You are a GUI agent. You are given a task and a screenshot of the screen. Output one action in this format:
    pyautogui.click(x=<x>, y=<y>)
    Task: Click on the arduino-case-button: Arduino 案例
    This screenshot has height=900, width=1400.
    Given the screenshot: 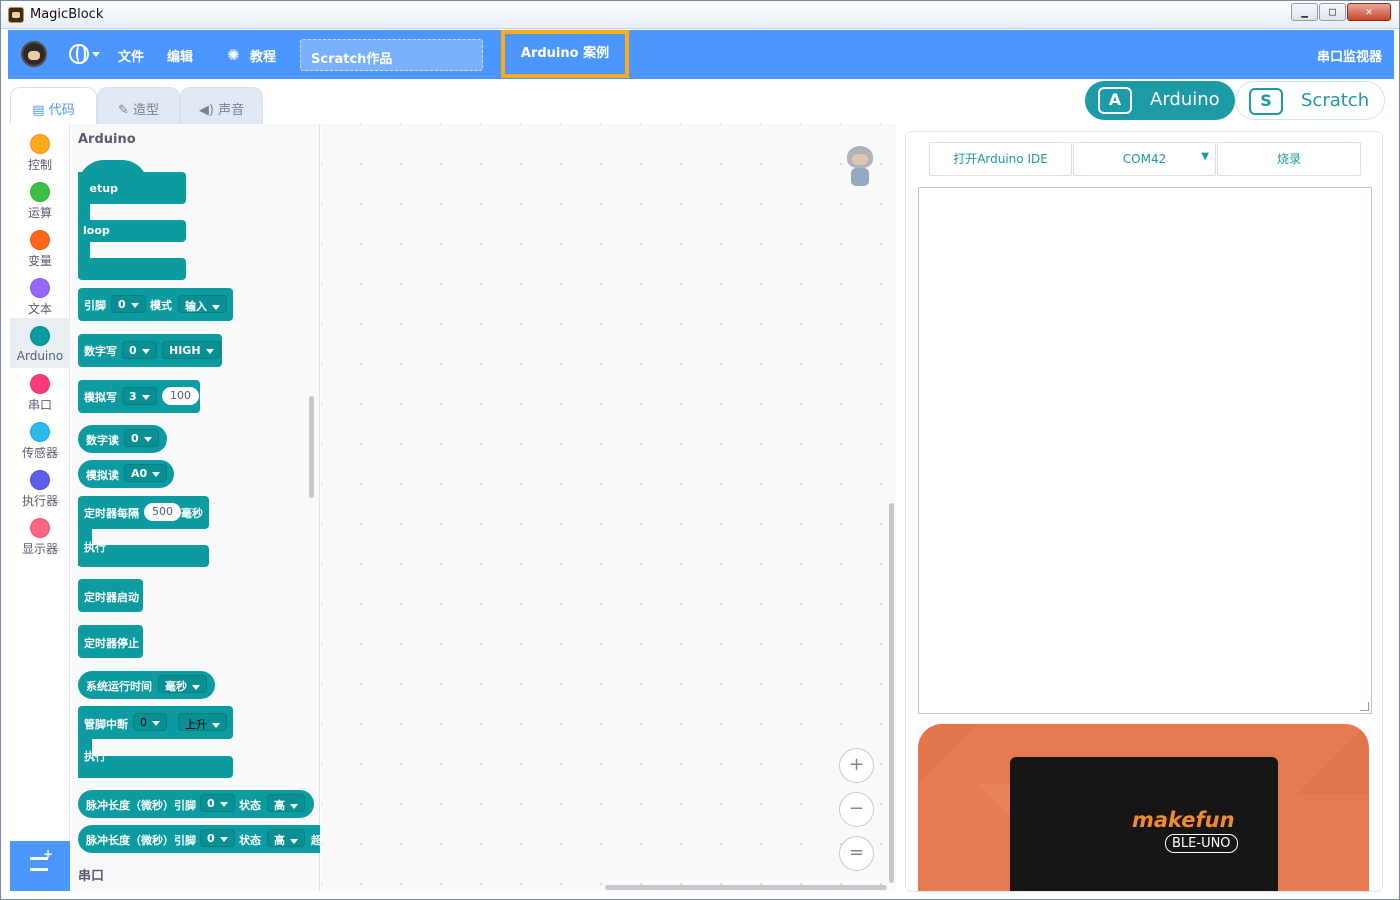 What is the action you would take?
    pyautogui.click(x=565, y=54)
    